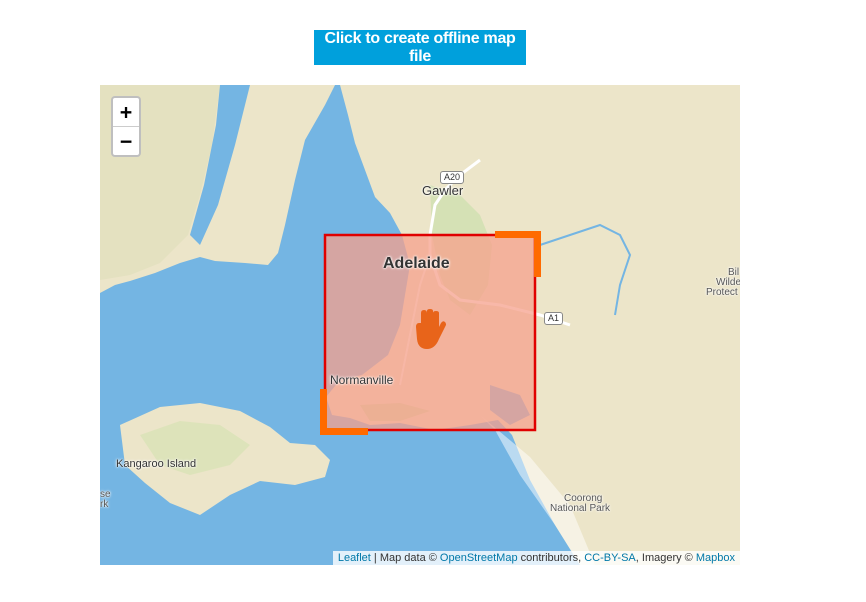 The height and width of the screenshot is (602, 866). Describe the element at coordinates (354, 558) in the screenshot. I see `leaflet-link: Leaflet` at that location.